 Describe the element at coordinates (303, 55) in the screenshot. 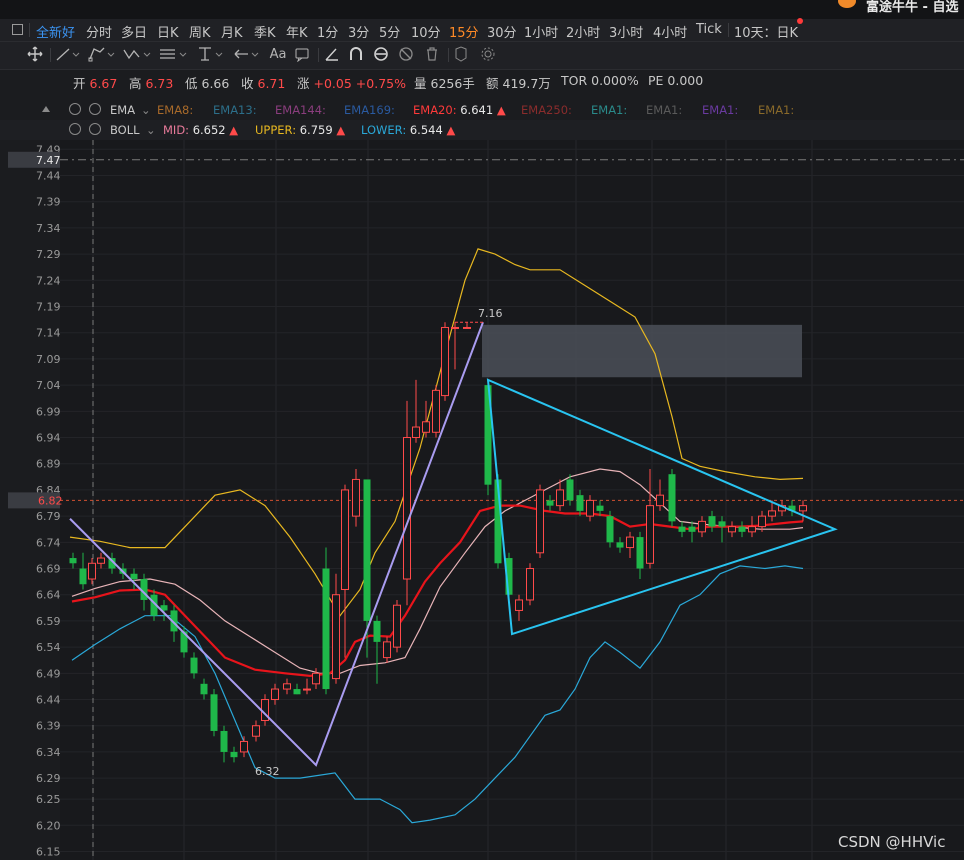

I see `note-tool-icon` at that location.